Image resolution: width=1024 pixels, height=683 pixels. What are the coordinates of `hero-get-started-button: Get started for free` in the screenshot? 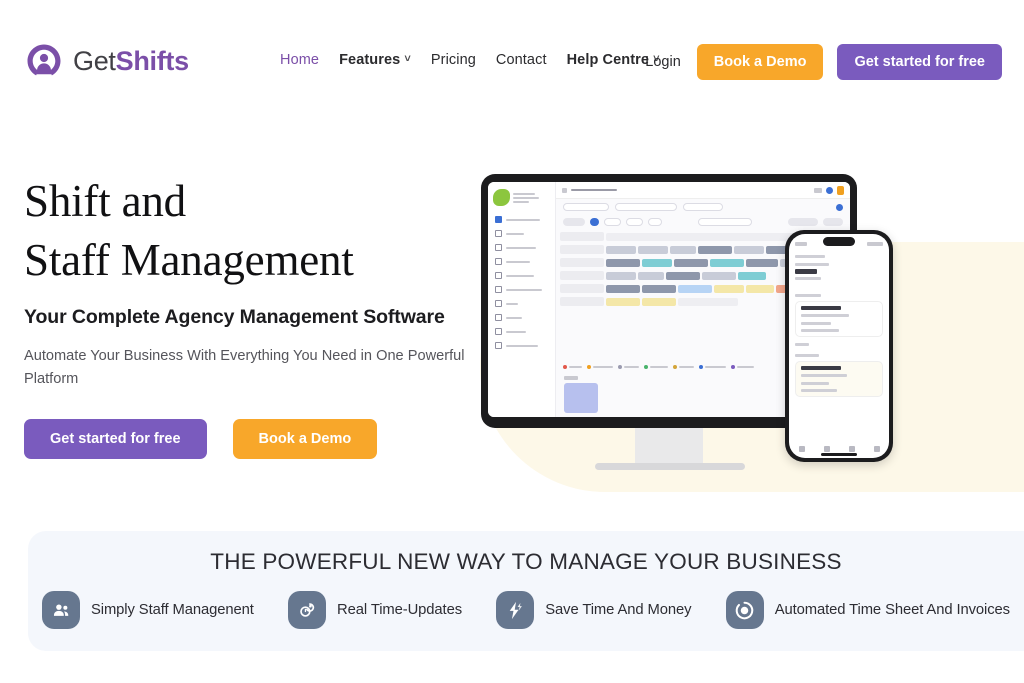 It's located at (115, 439).